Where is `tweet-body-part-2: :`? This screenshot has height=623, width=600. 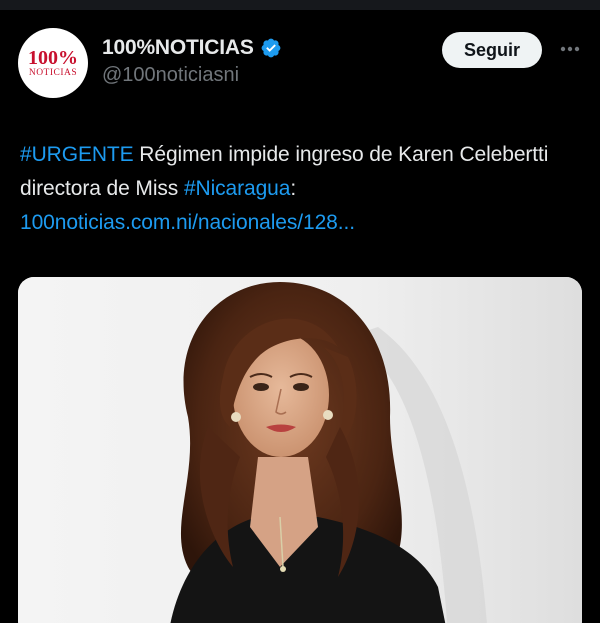
tweet-body-part-2: : is located at coordinates (293, 188).